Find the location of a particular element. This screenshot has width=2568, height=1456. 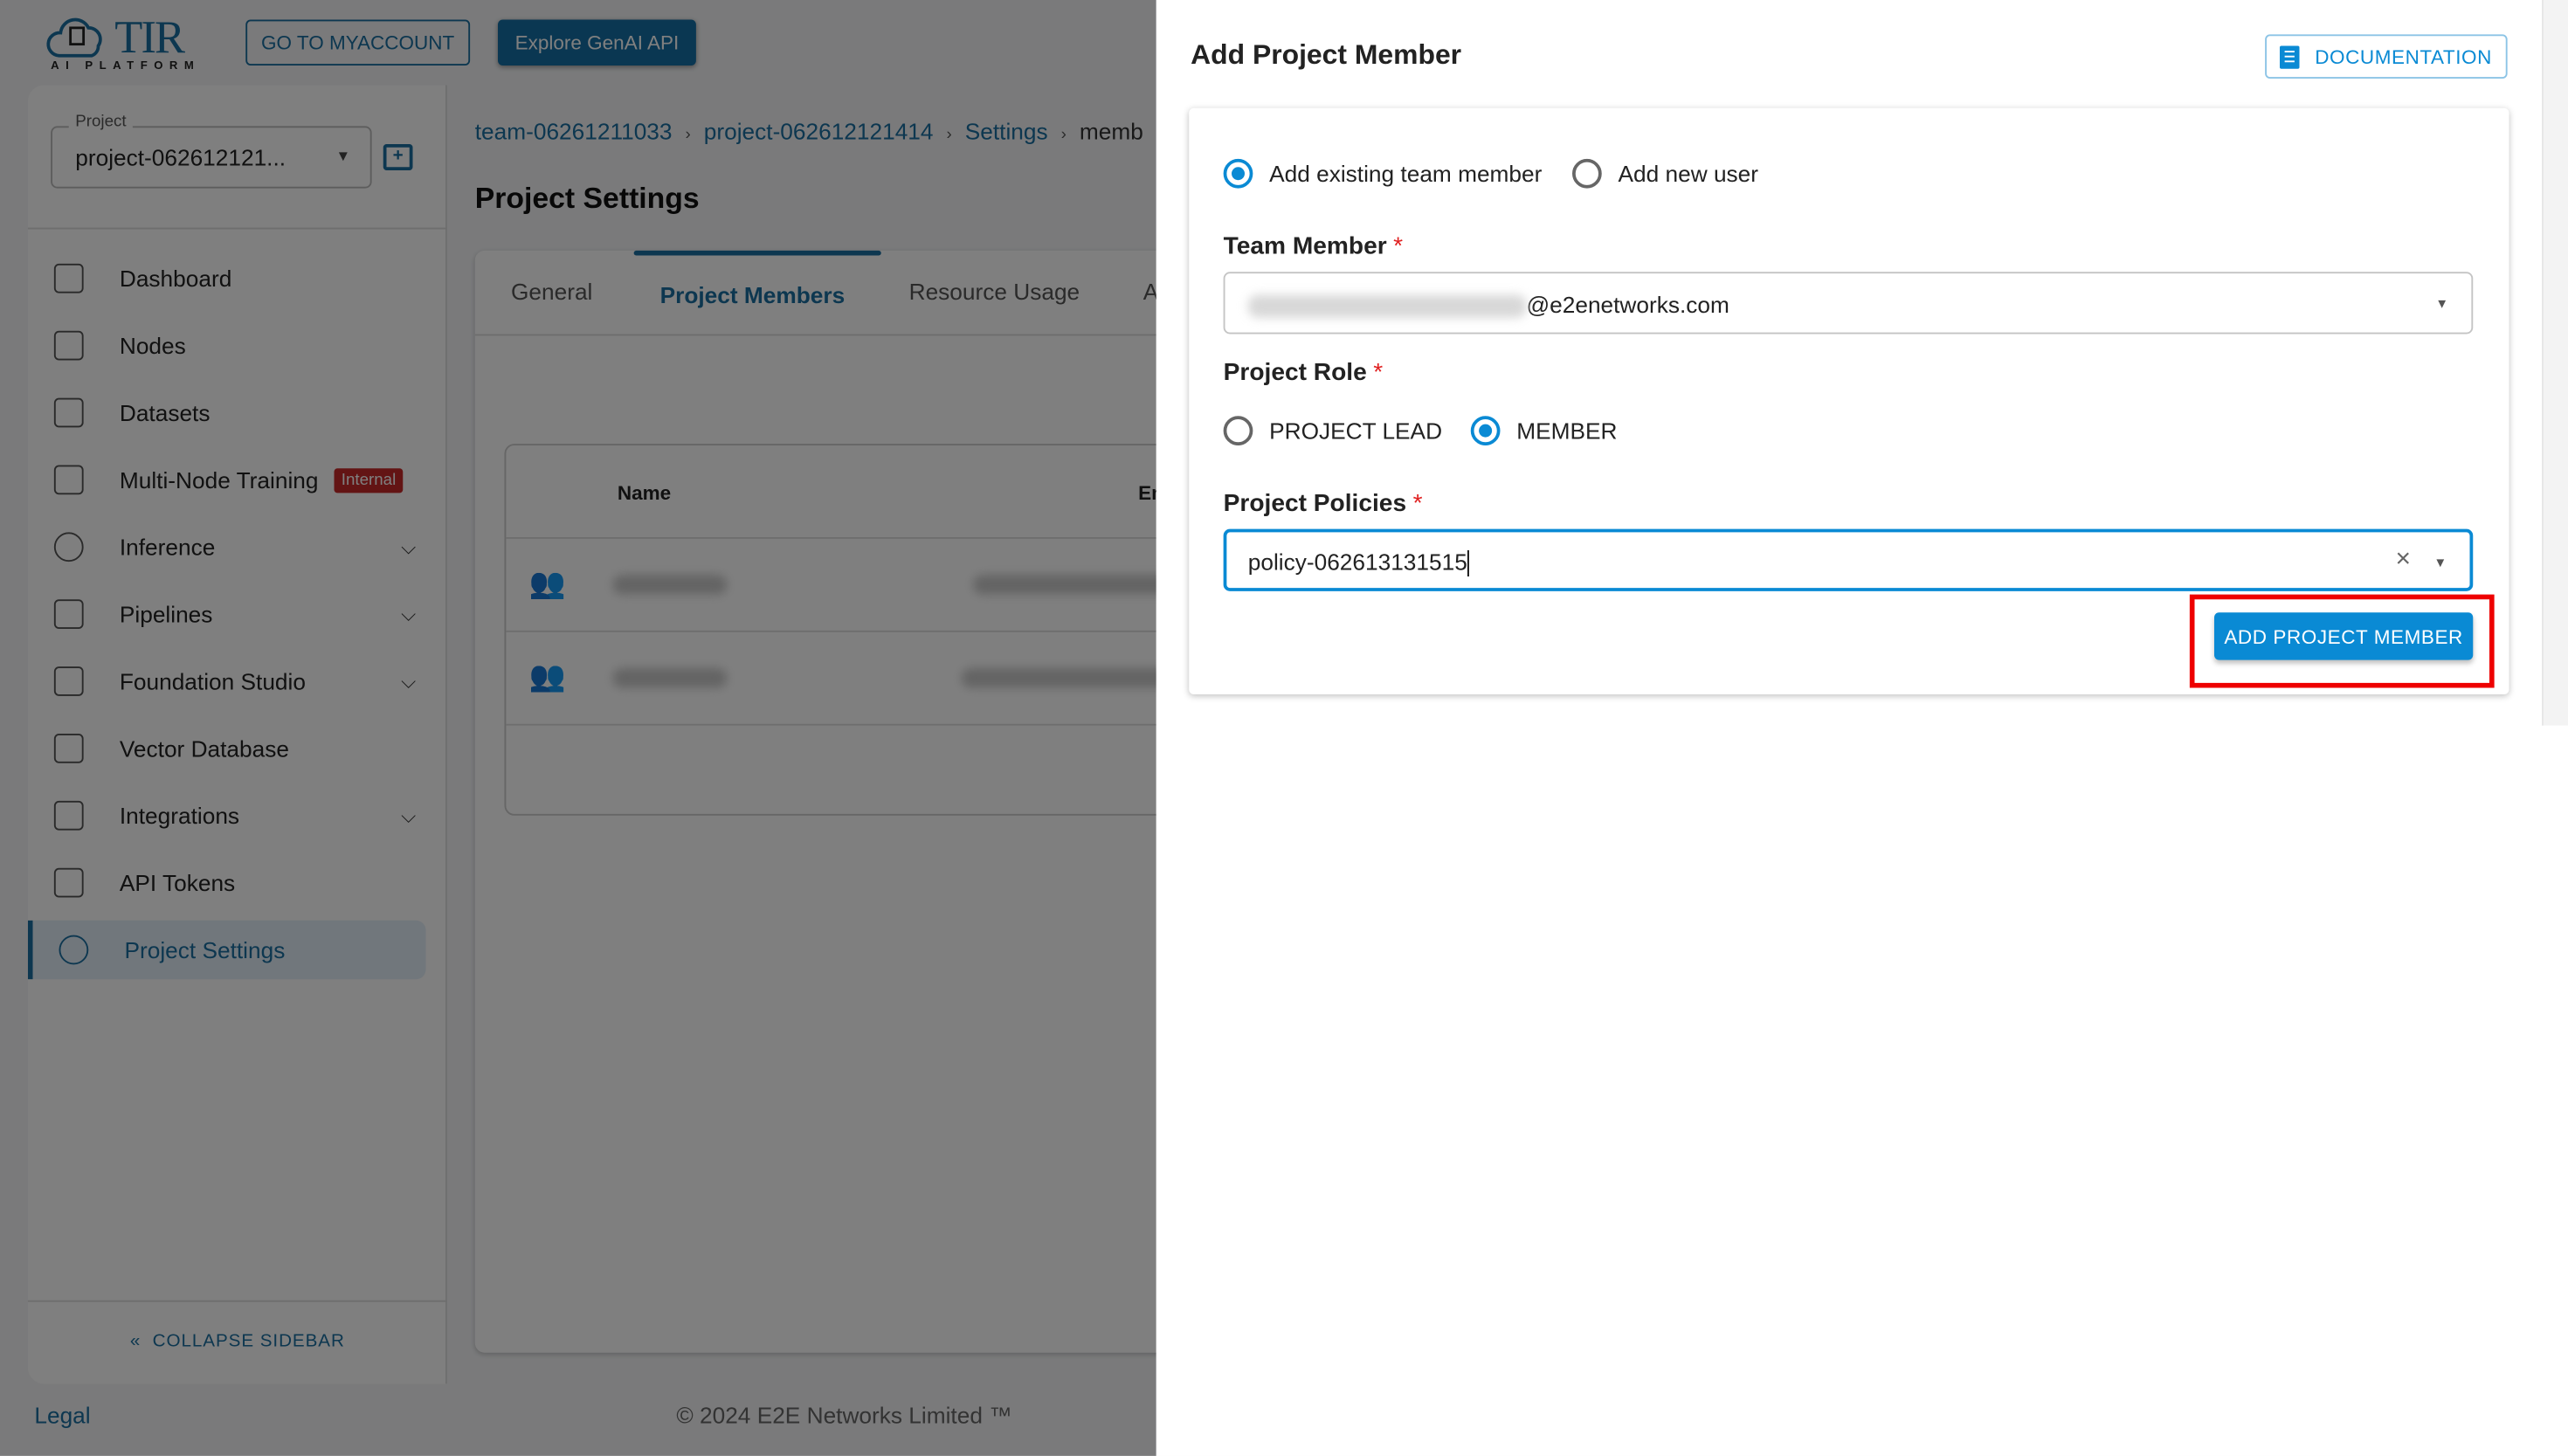

team-member-value: @e2enetworks.com is located at coordinates (1627, 304).